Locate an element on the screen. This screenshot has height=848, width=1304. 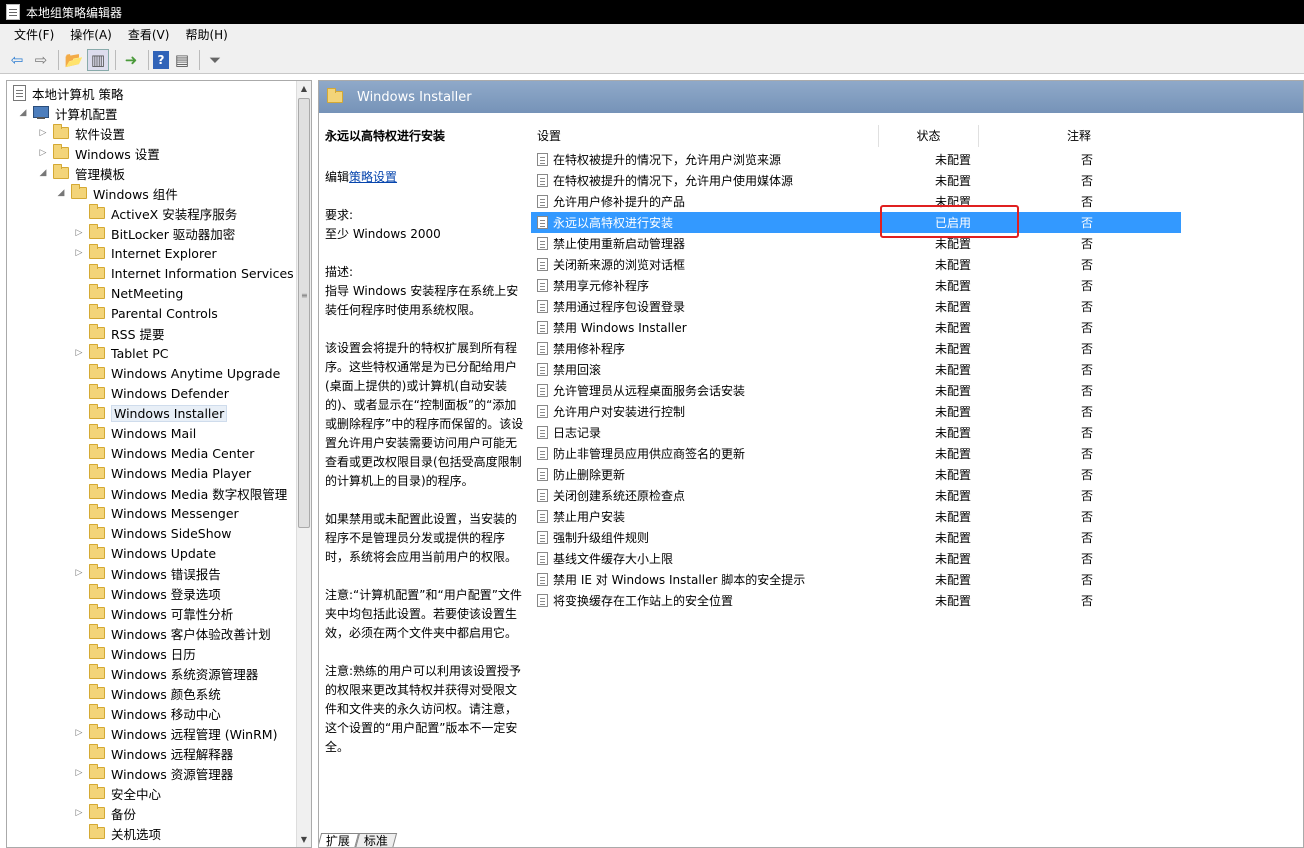
policy-row: 禁止用户安装 未配置 否 is located at coordinates (856, 516).